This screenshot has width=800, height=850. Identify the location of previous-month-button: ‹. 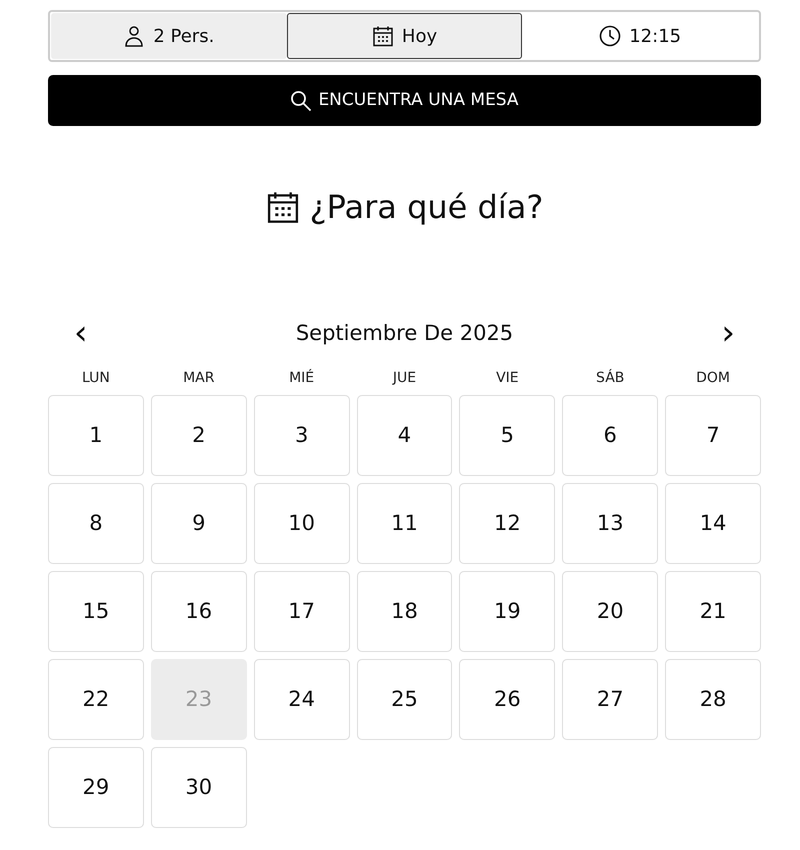
(81, 333).